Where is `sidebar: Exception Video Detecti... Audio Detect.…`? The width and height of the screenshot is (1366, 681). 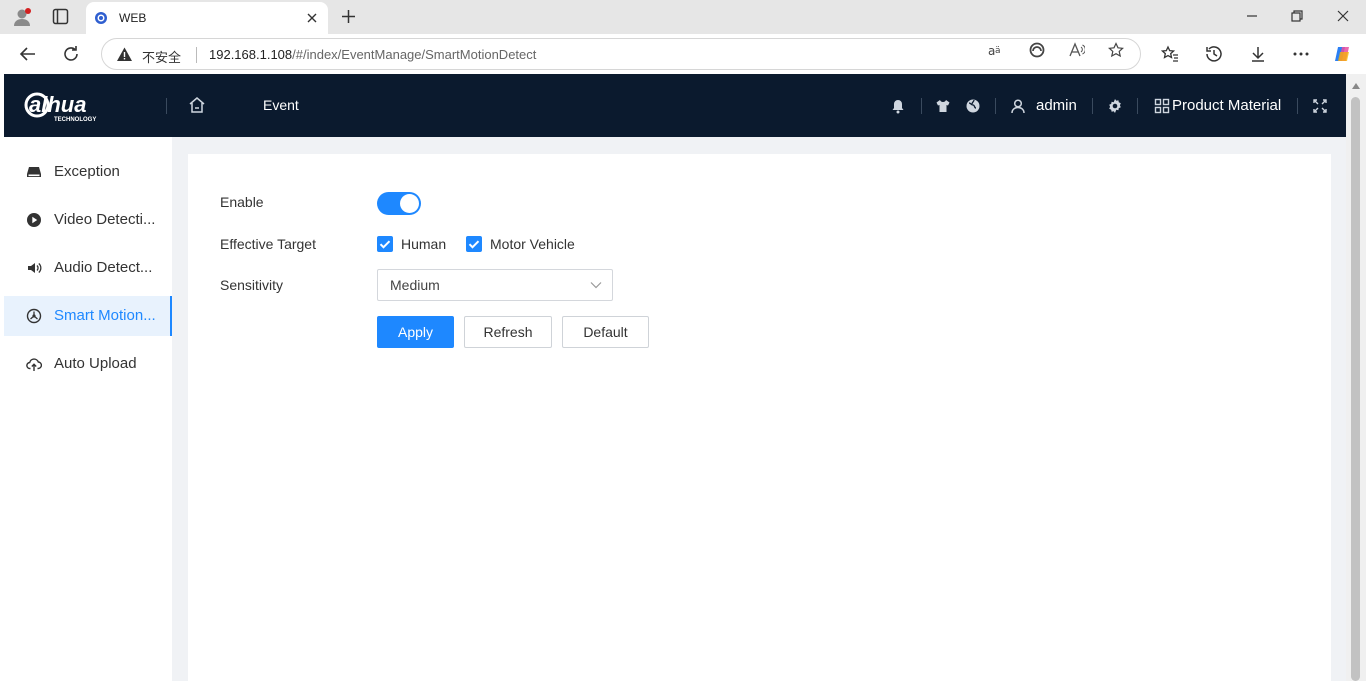
sidebar: Exception Video Detecti... Audio Detect.… is located at coordinates (88, 409).